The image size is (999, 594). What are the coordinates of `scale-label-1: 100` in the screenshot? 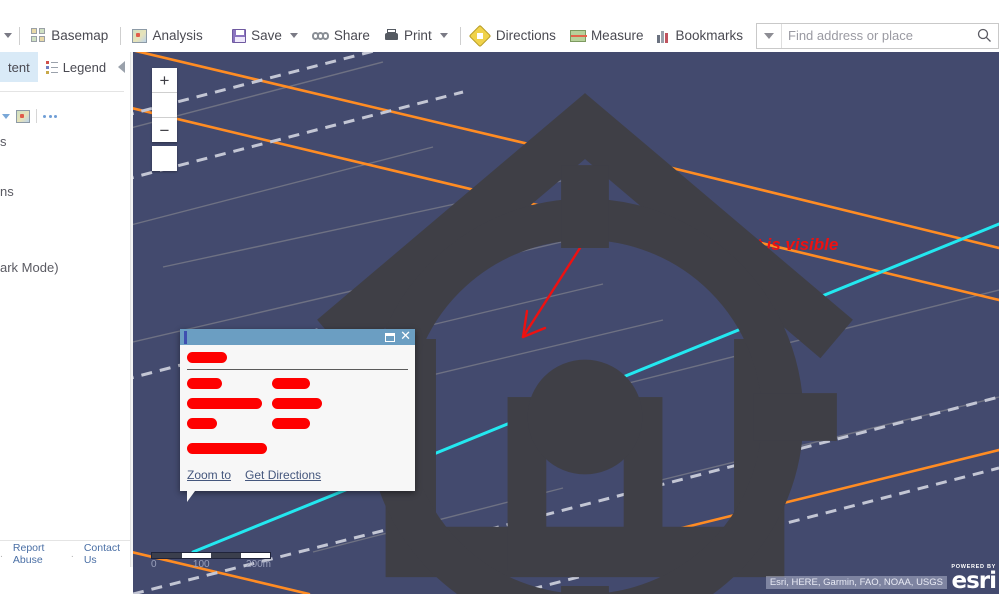 It's located at (201, 564).